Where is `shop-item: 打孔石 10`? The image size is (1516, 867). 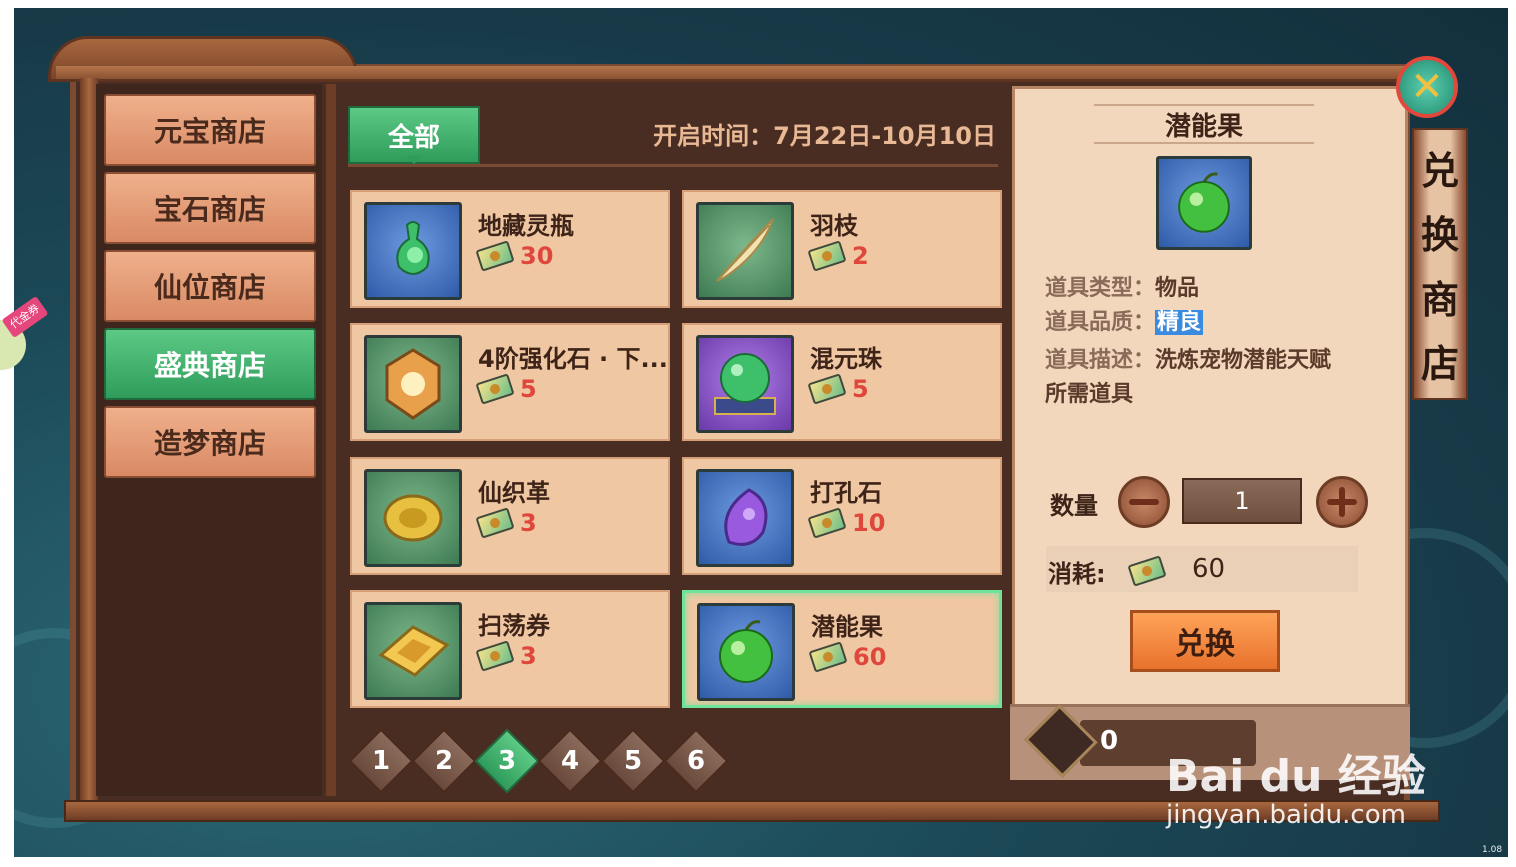
shop-item: 打孔石 10 is located at coordinates (842, 516).